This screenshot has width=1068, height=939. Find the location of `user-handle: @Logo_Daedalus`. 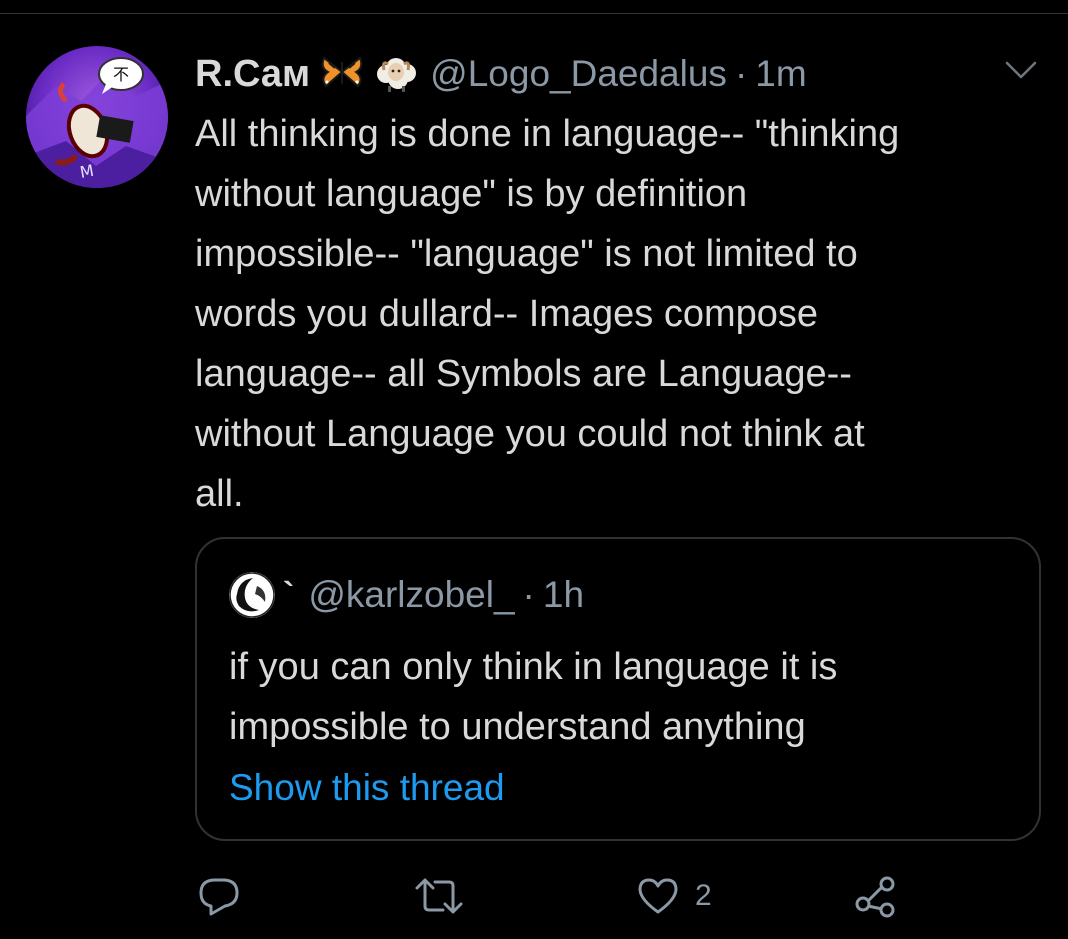

user-handle: @Logo_Daedalus is located at coordinates (578, 74).